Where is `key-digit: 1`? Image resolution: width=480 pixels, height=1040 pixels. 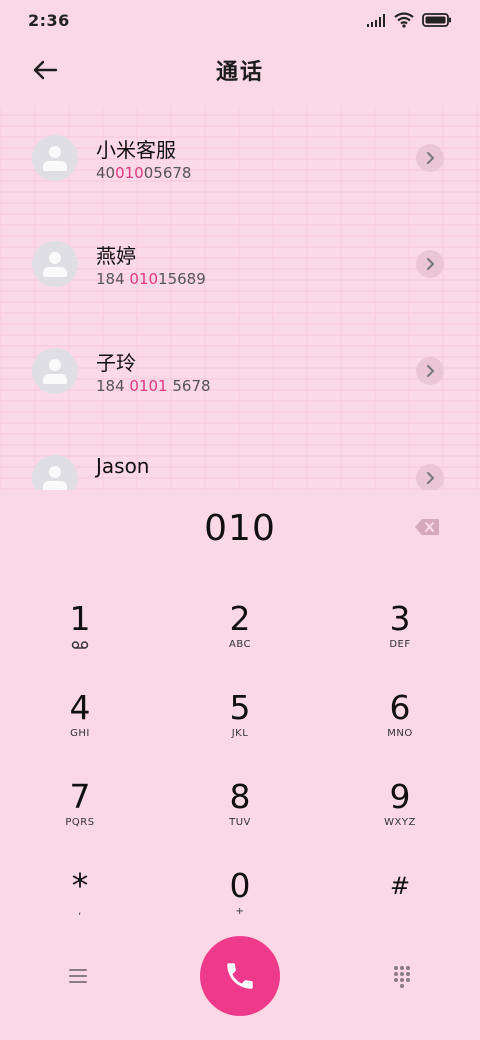
key-digit: 1 is located at coordinates (80, 618).